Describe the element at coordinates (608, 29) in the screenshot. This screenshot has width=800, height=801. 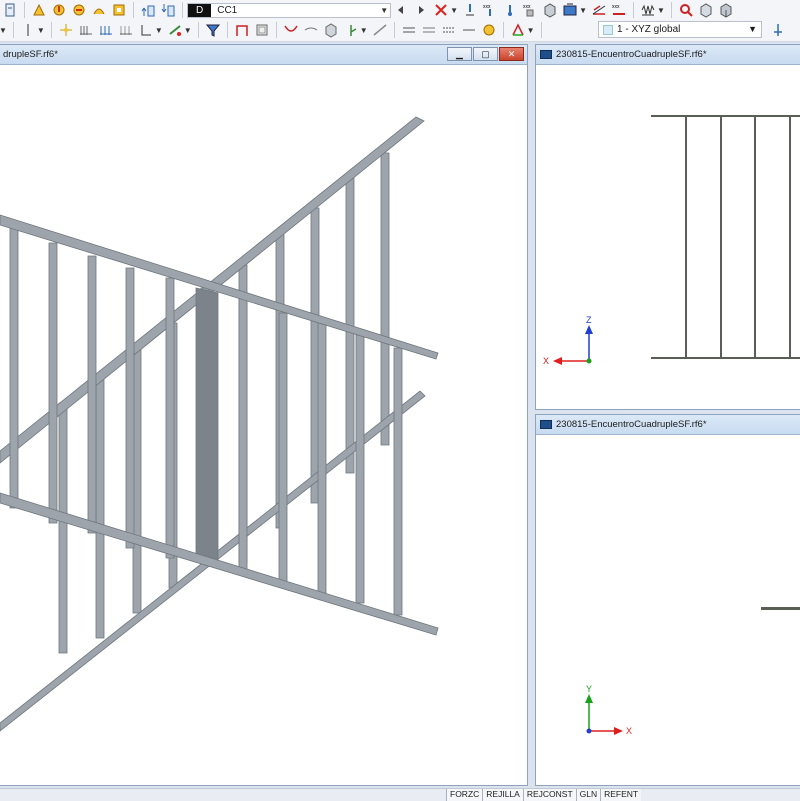
I see `view-swatch` at that location.